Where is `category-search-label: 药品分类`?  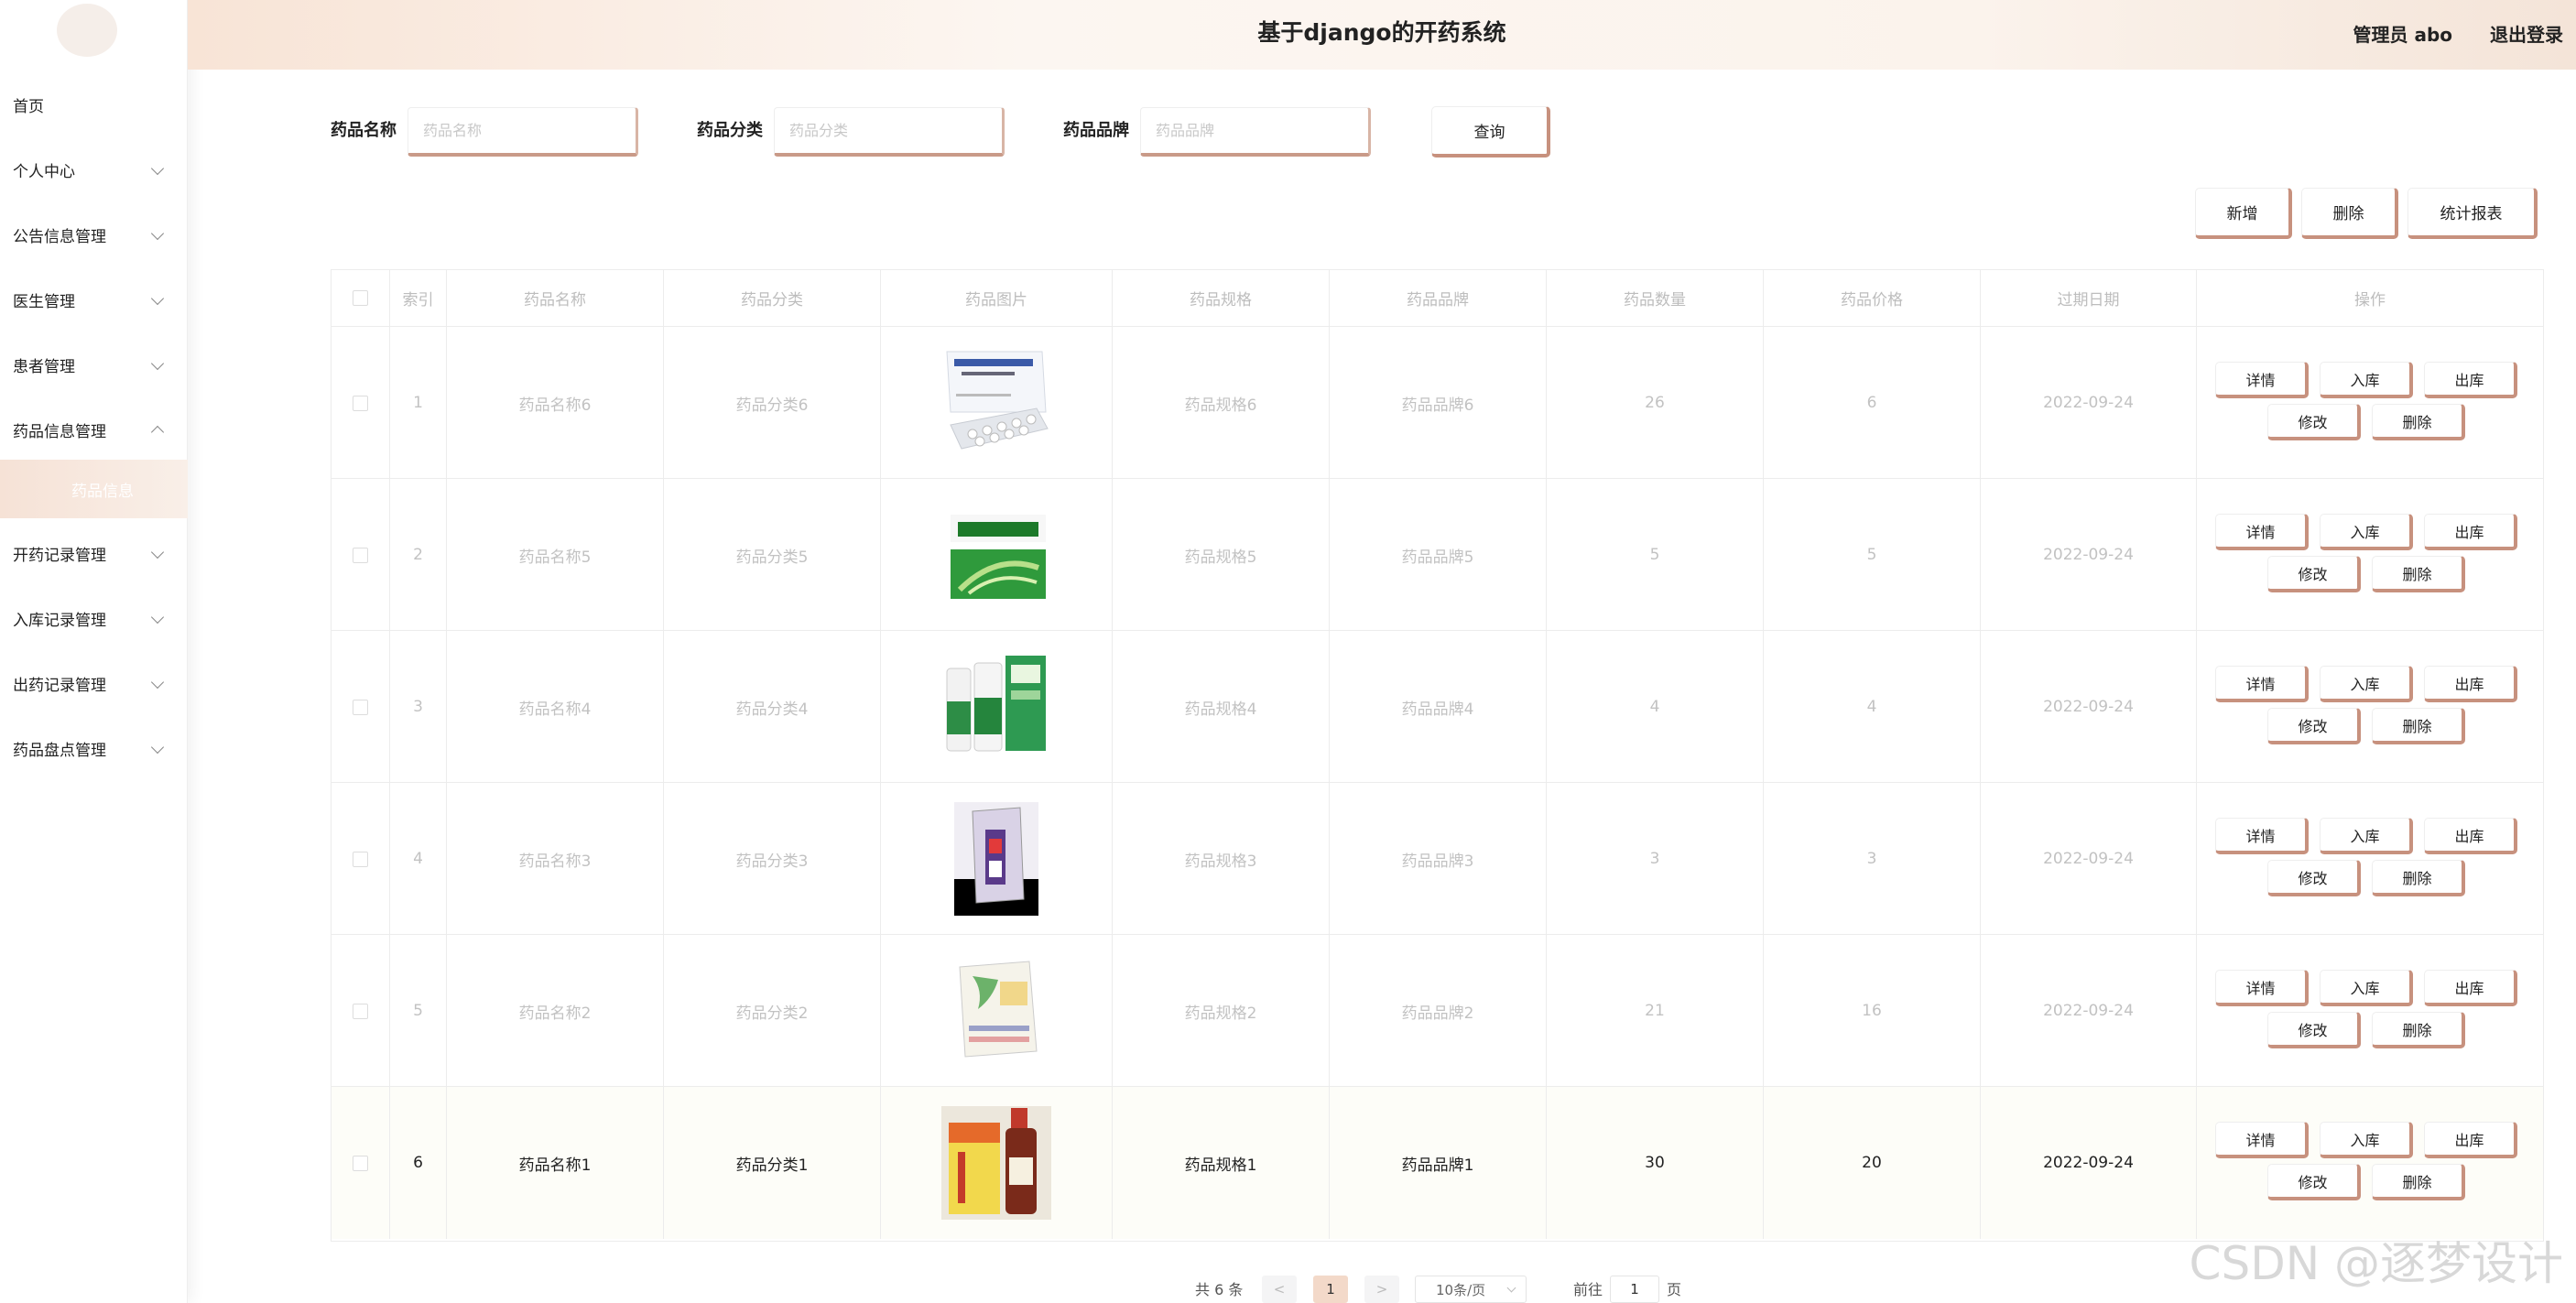 category-search-label: 药品分类 is located at coordinates (730, 130).